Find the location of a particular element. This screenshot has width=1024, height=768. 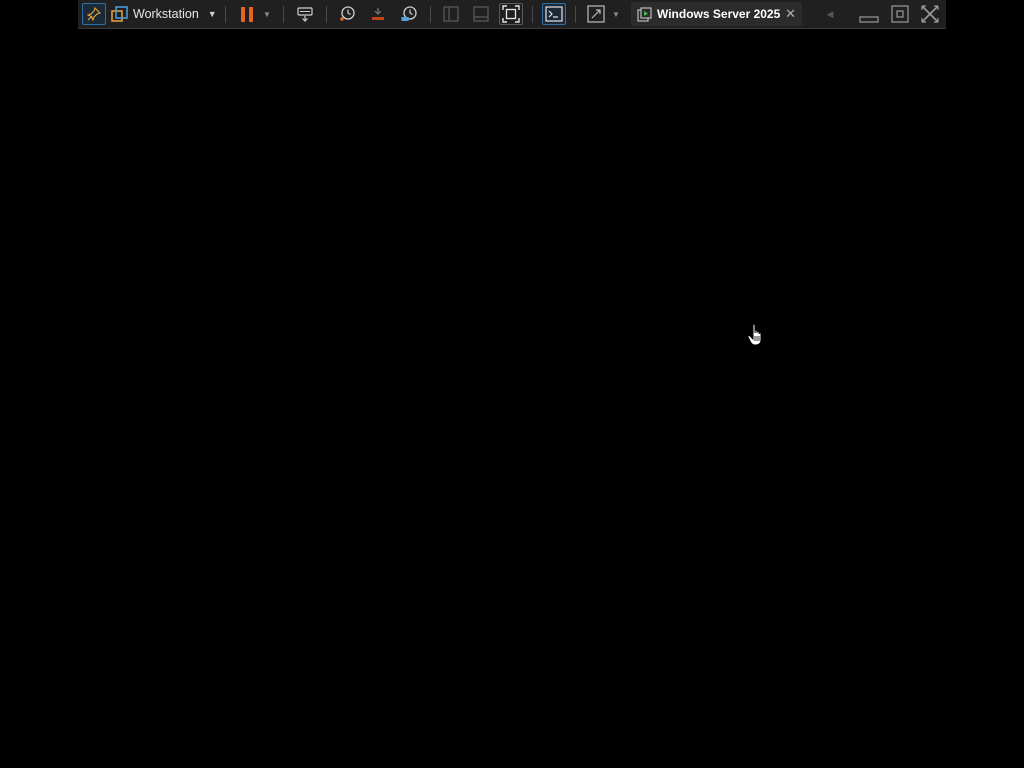

revert-snapshot-icon is located at coordinates (378, 14).